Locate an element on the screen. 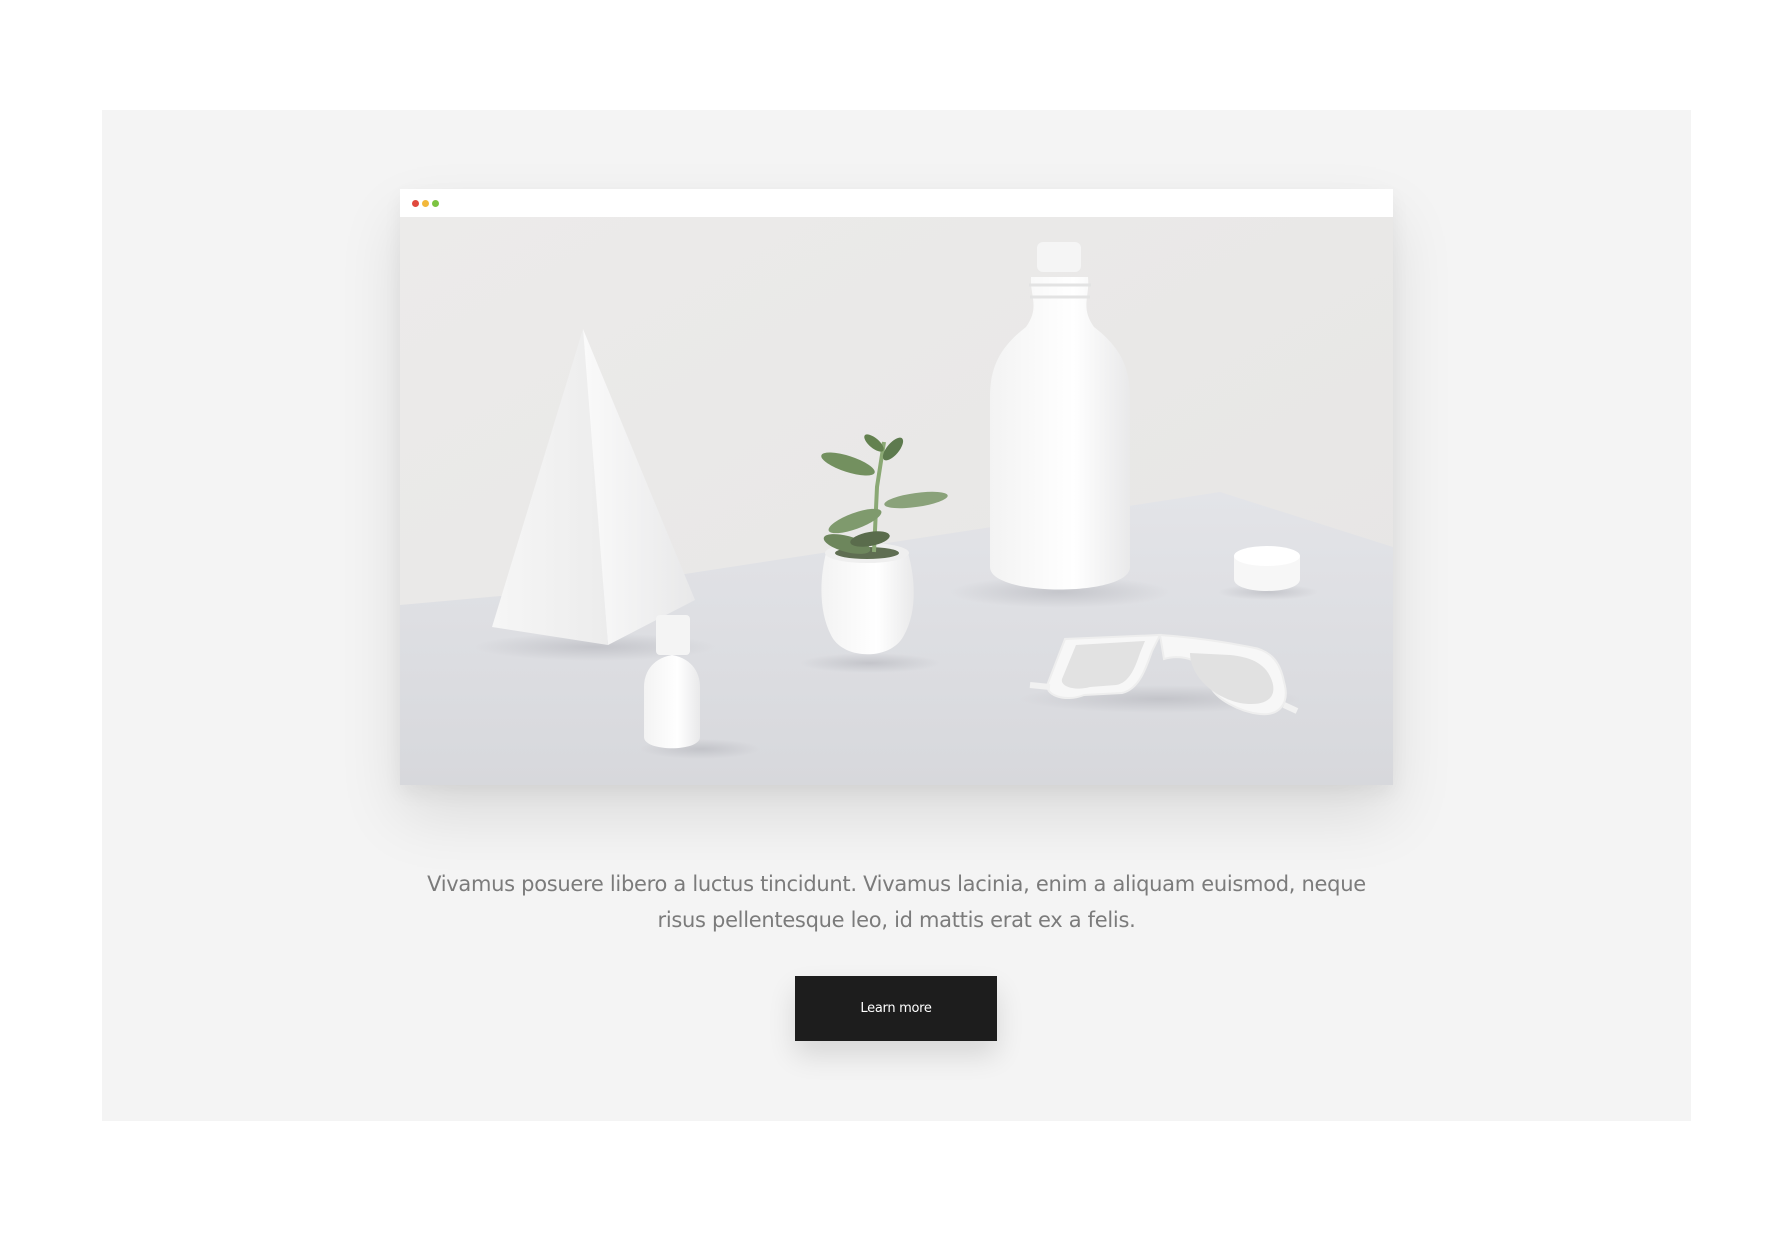 The width and height of the screenshot is (1780, 1233). close-dot-icon is located at coordinates (415, 203).